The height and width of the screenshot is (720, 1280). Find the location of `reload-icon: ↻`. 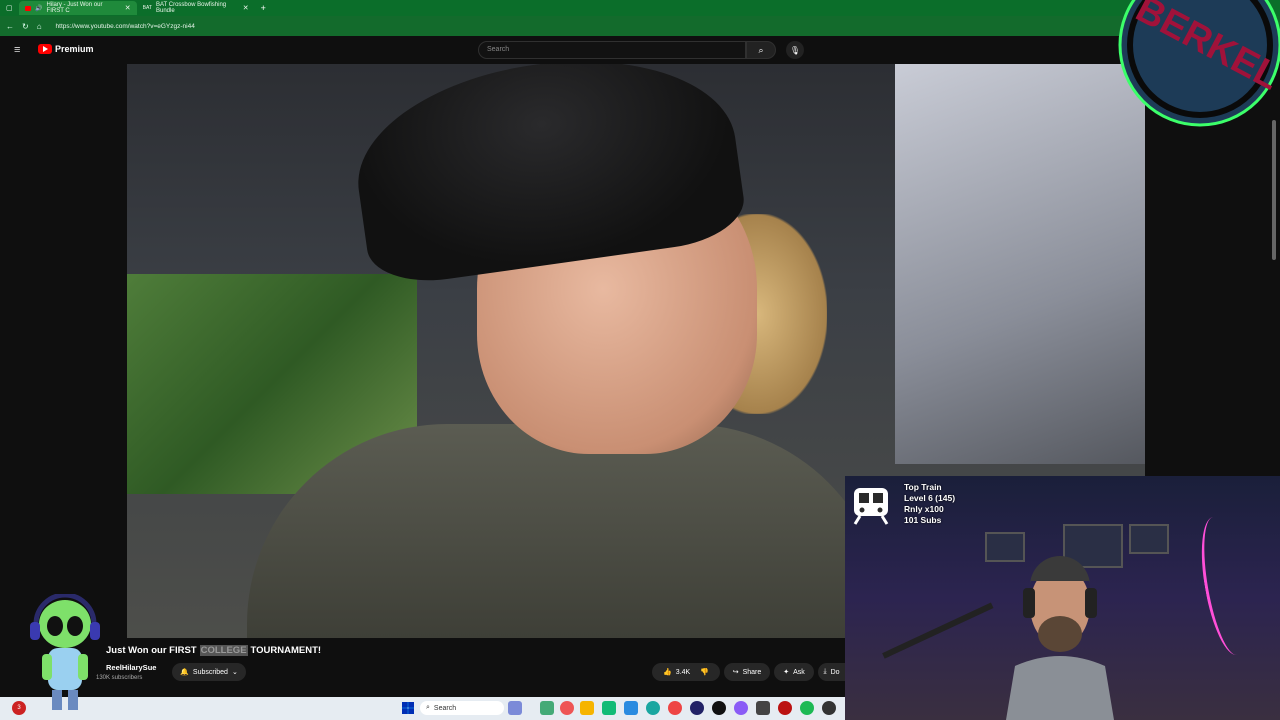

reload-icon: ↻ is located at coordinates (25, 26).